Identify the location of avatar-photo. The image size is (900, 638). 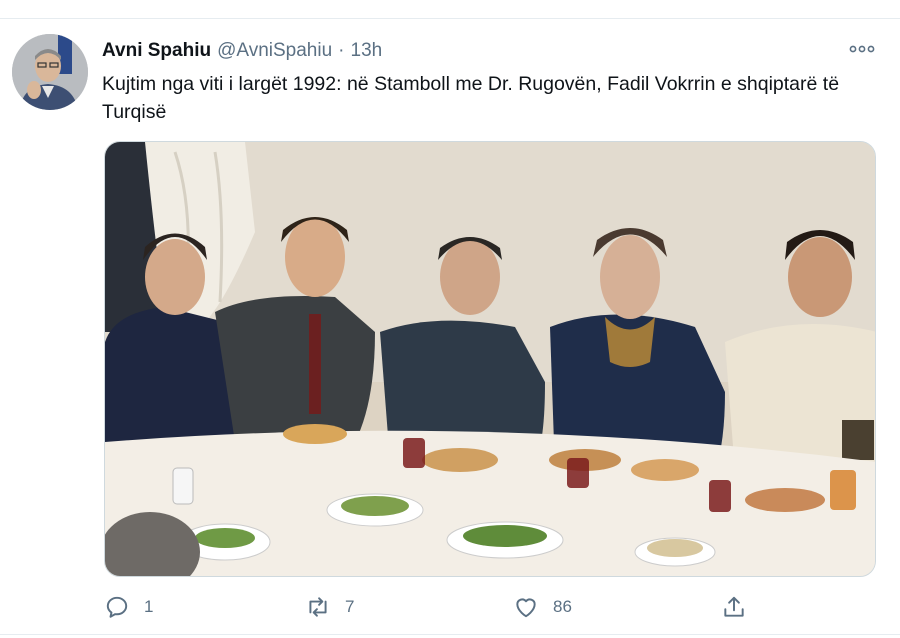
(50, 72).